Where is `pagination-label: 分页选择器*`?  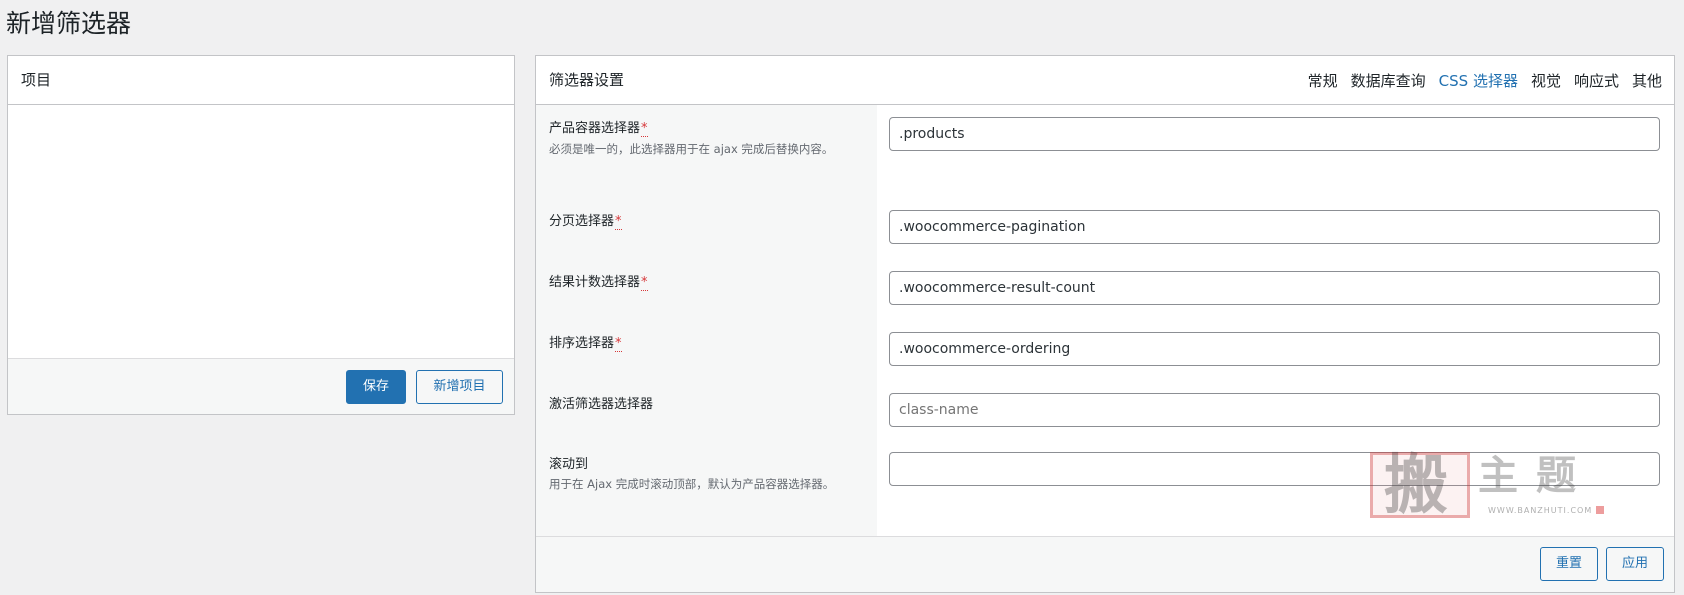
pagination-label: 分页选择器* is located at coordinates (585, 222).